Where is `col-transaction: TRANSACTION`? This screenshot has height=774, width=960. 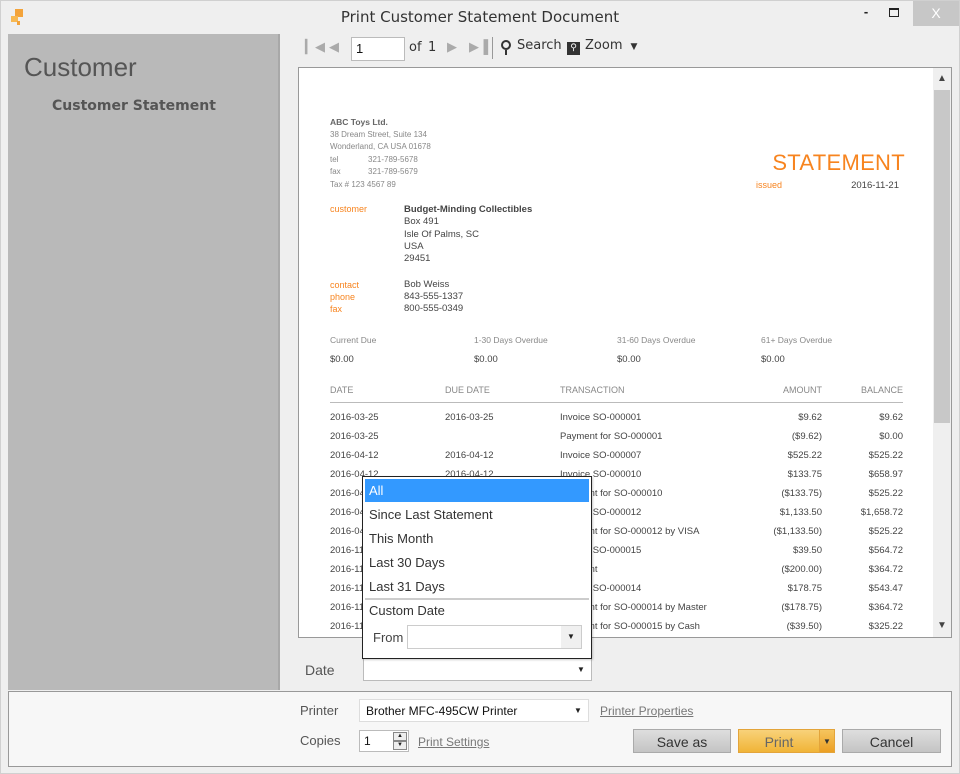
col-transaction: TRANSACTION is located at coordinates (650, 394).